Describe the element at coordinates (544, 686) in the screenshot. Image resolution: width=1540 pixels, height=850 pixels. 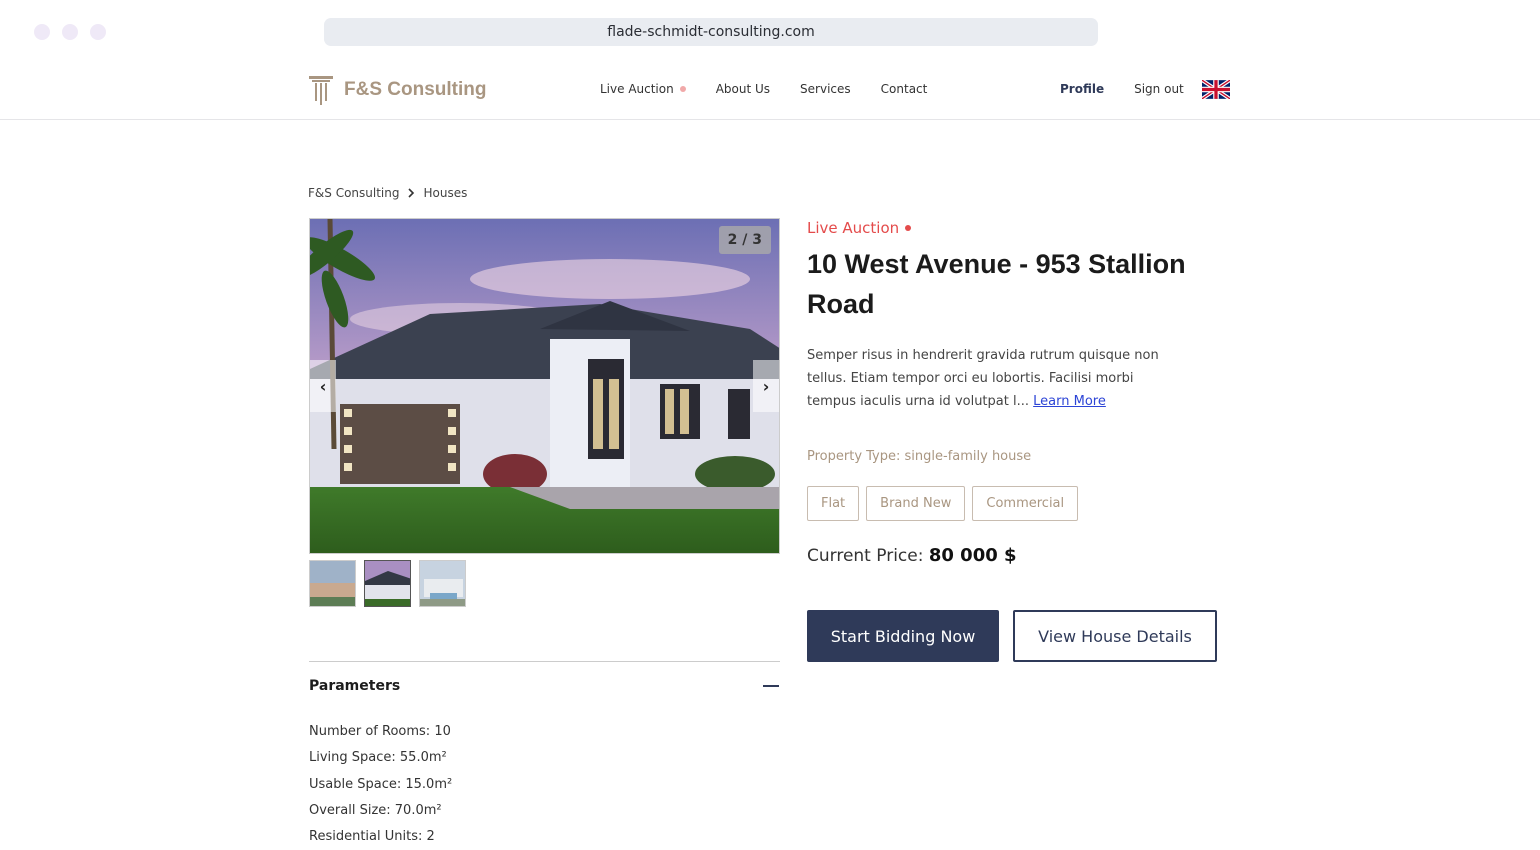
I see `parameters-header: Parameters` at that location.